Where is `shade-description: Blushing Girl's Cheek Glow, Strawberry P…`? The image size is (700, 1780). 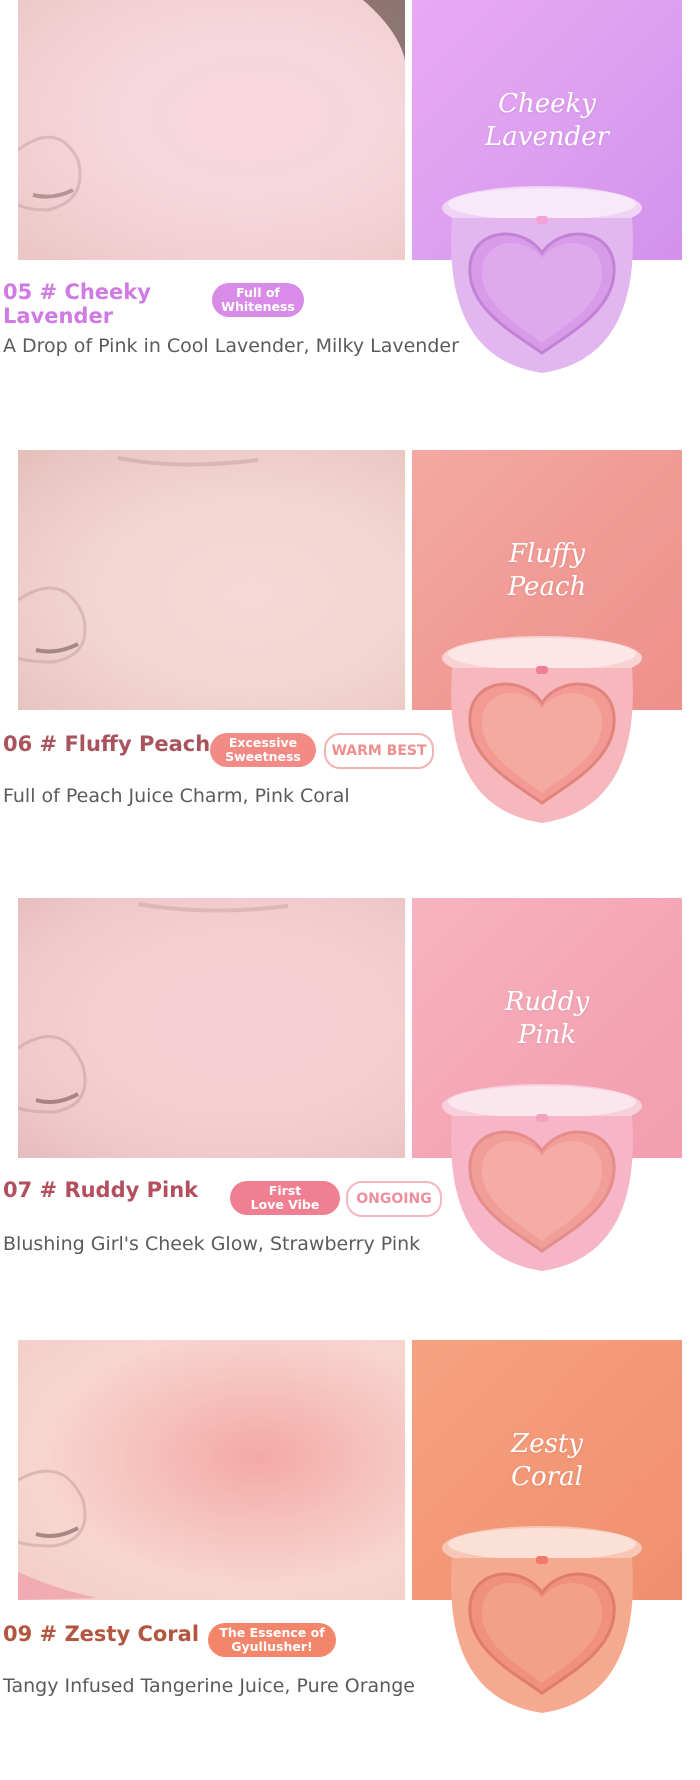
shade-description: Blushing Girl's Cheek Glow, Strawberry P… is located at coordinates (212, 1244).